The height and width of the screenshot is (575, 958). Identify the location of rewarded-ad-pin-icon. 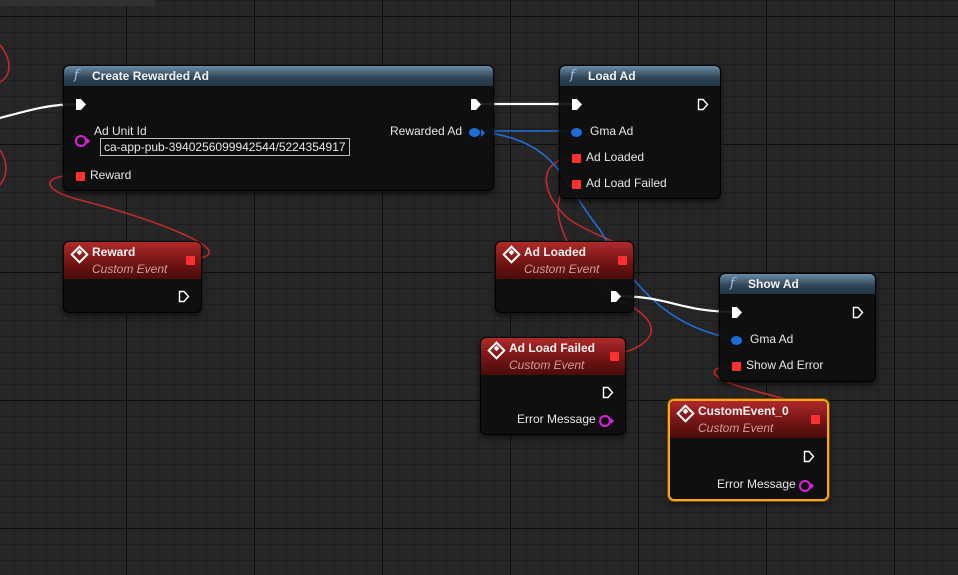
(474, 132).